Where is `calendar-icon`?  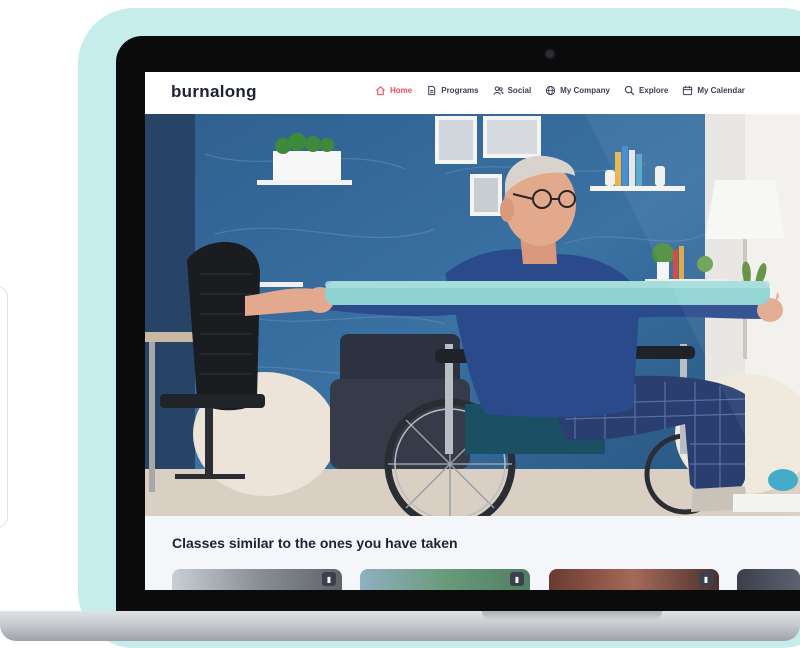
calendar-icon is located at coordinates (688, 90).